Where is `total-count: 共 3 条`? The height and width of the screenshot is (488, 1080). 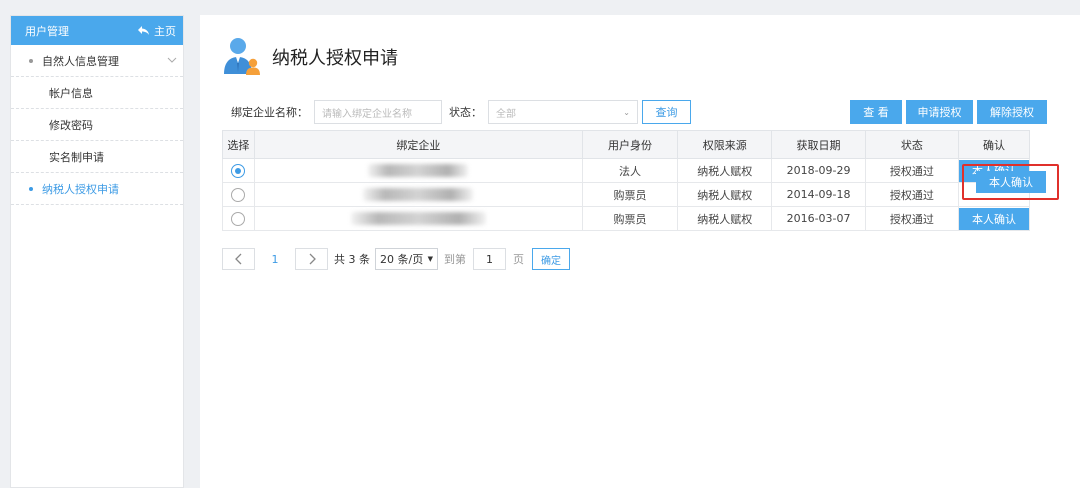
total-count: 共 3 条 is located at coordinates (352, 259).